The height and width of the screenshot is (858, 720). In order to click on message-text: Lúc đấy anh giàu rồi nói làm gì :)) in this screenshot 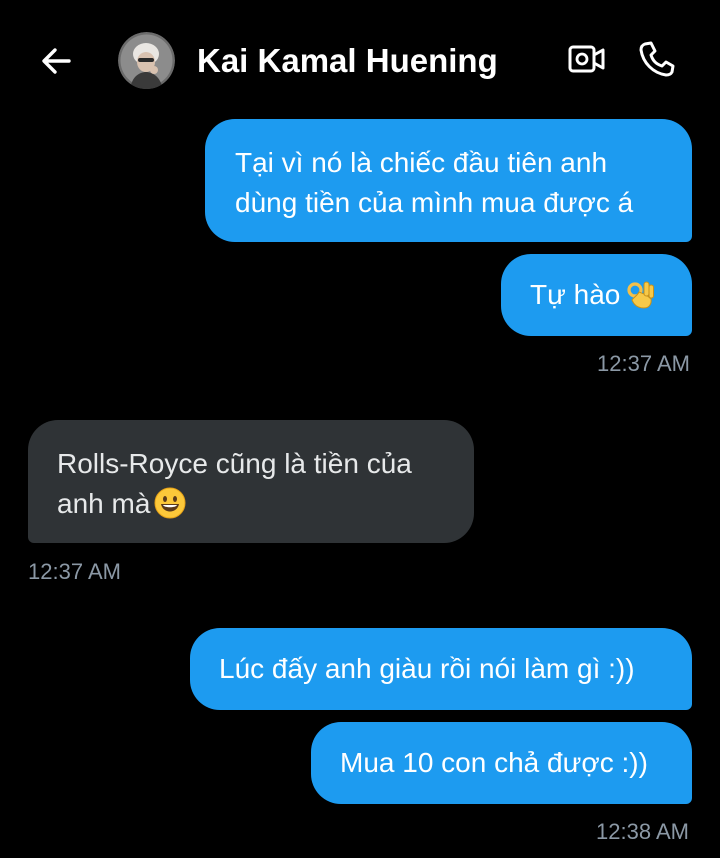, I will do `click(427, 668)`.